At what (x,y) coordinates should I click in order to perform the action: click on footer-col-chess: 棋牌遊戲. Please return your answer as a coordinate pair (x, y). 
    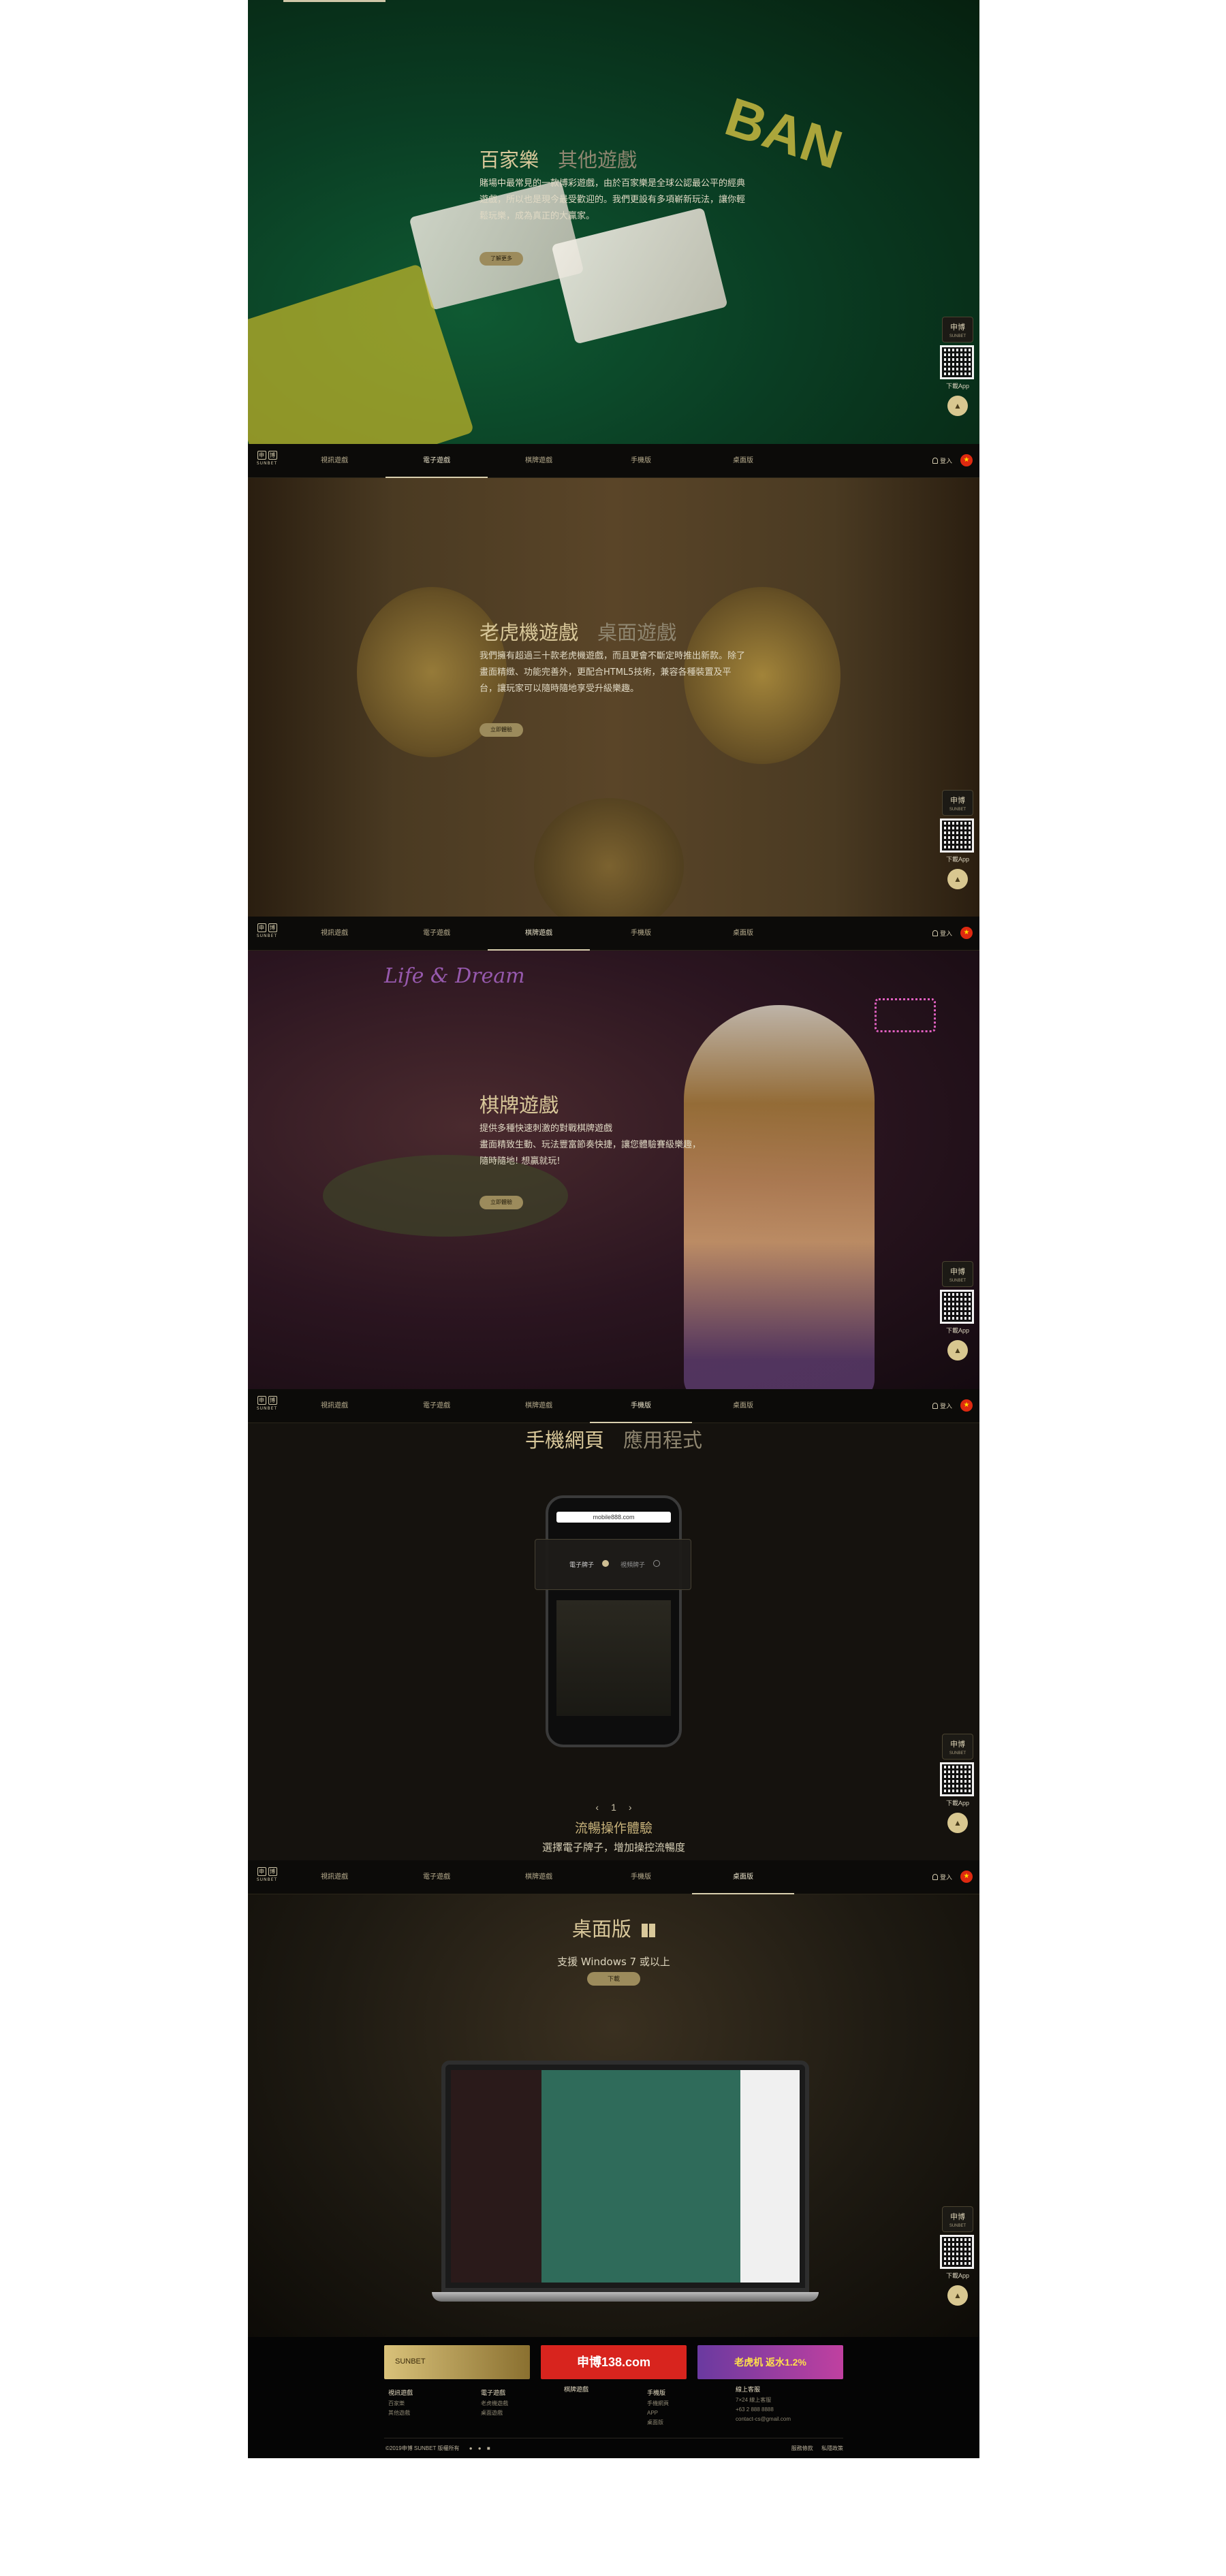
    Looking at the image, I should click on (576, 2390).